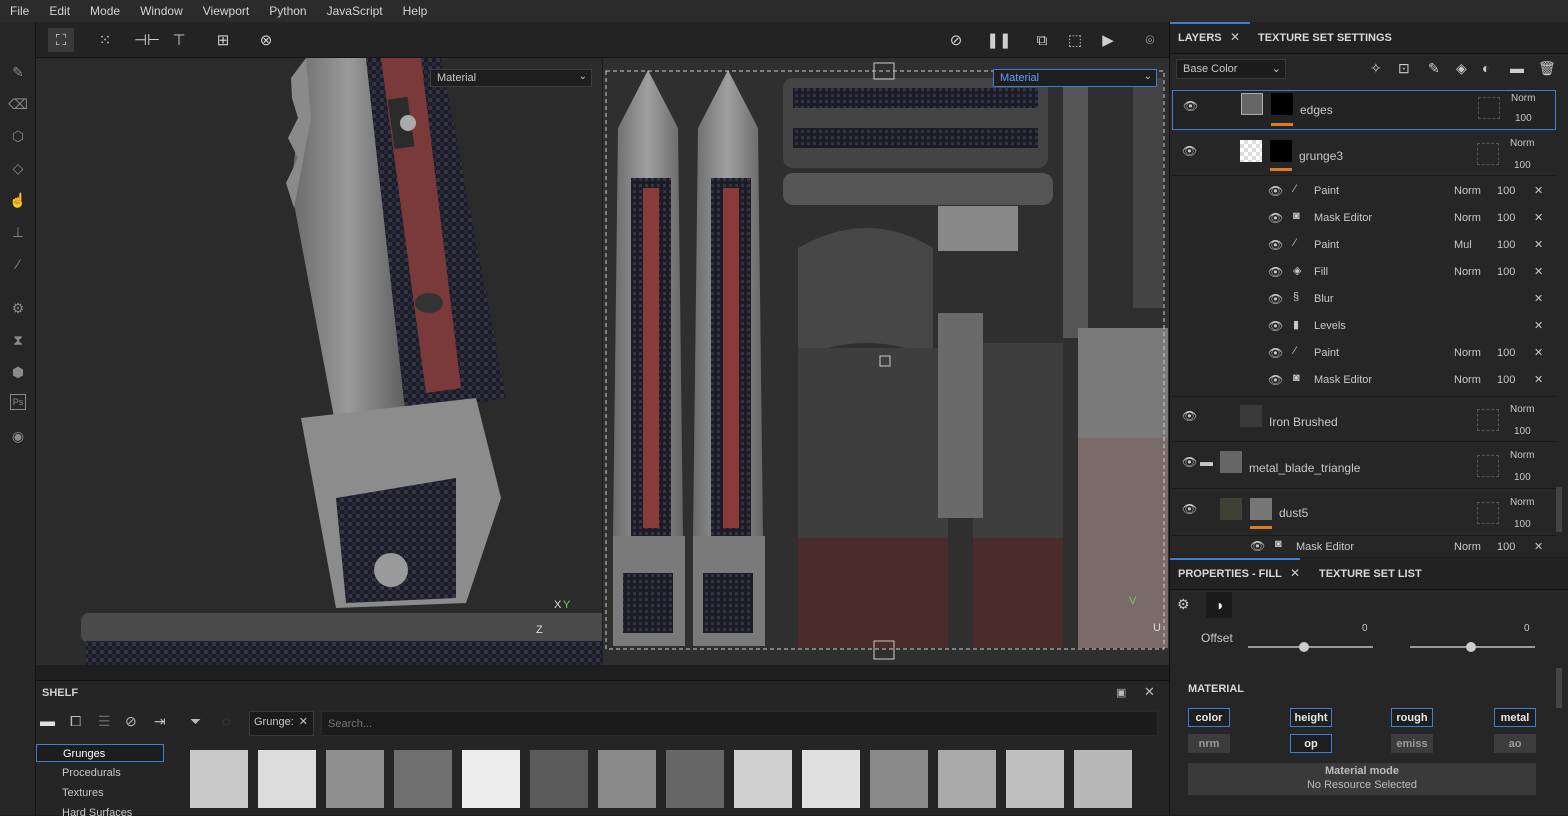  I want to click on polygon-fill-icon: ◇, so click(18, 168).